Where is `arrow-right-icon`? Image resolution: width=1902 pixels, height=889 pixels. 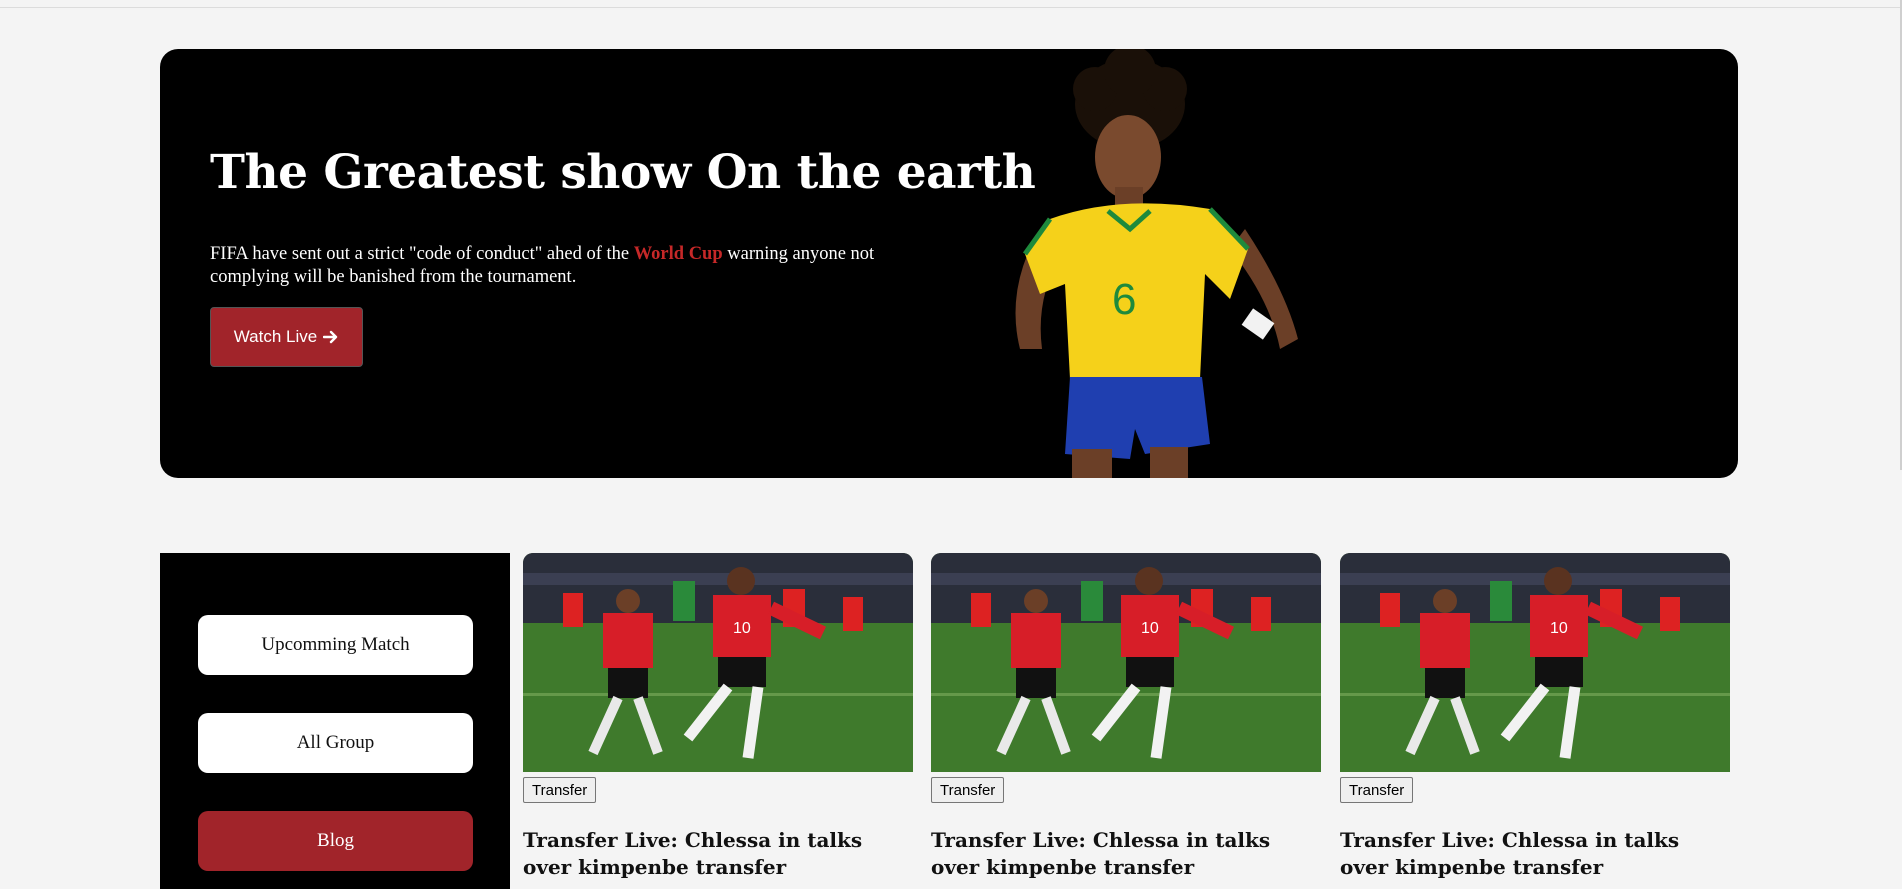 arrow-right-icon is located at coordinates (330, 337).